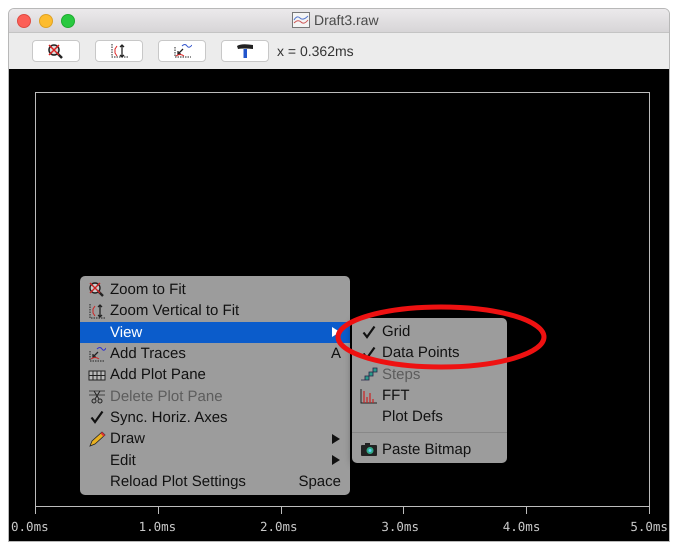 This screenshot has height=542, width=677. What do you see at coordinates (215, 375) in the screenshot?
I see `menu-item: Add Plot Pane` at bounding box center [215, 375].